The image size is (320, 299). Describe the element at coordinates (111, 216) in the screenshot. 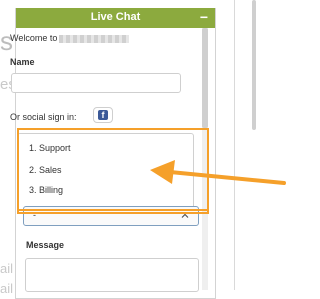

I see `department-select: -` at that location.